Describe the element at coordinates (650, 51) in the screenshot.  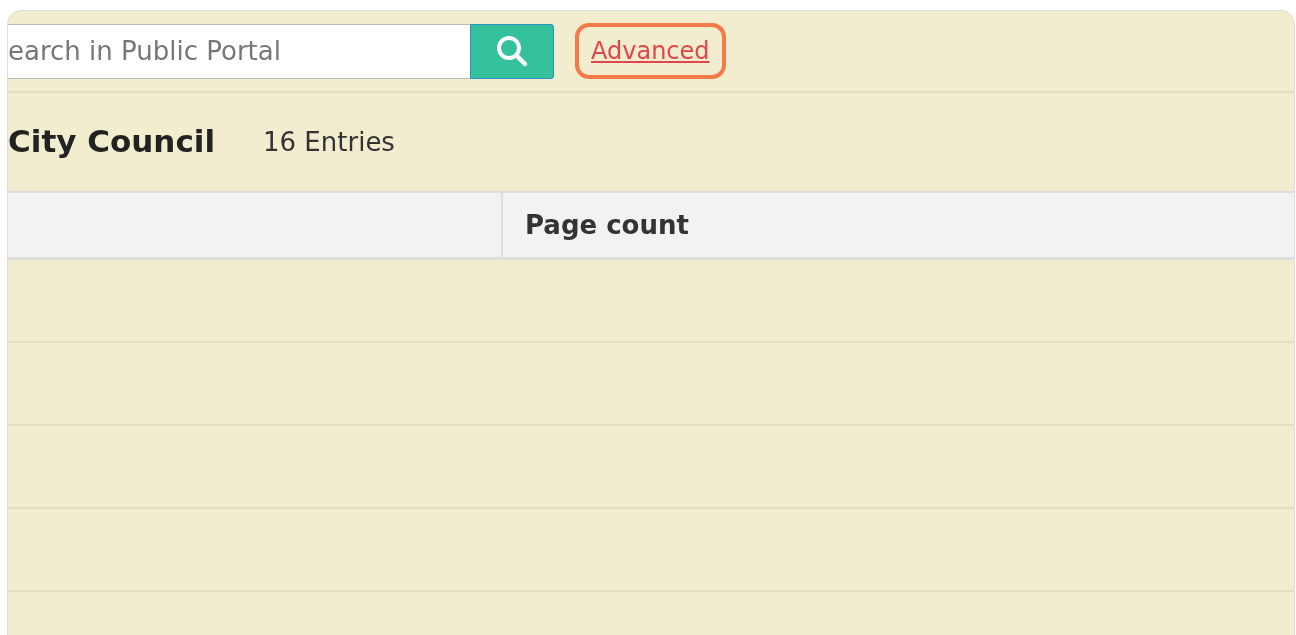
I see `advanced-link: Advanced` at that location.